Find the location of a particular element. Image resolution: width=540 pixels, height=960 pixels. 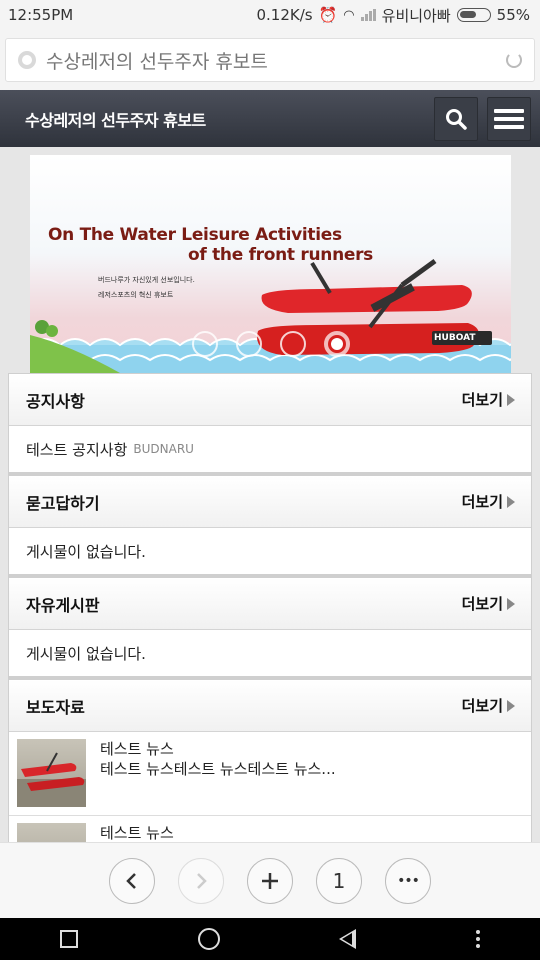

tab-count: 1 is located at coordinates (339, 880).